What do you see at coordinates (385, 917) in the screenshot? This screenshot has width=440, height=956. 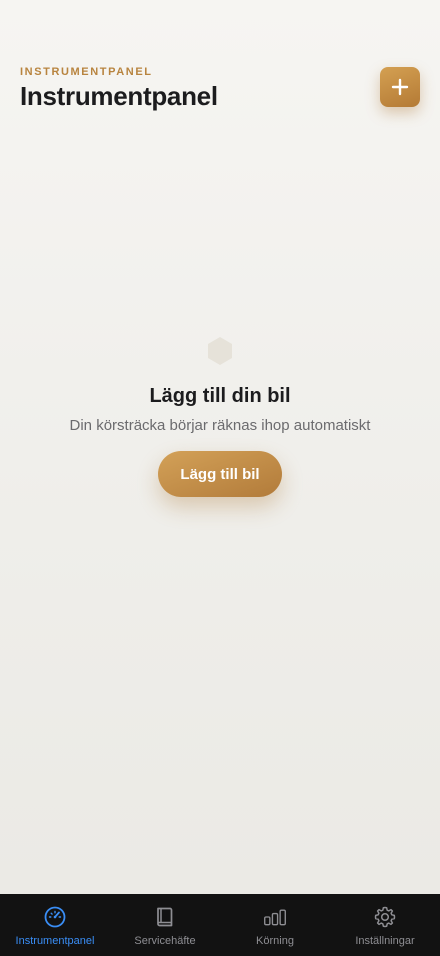 I see `gear-icon` at bounding box center [385, 917].